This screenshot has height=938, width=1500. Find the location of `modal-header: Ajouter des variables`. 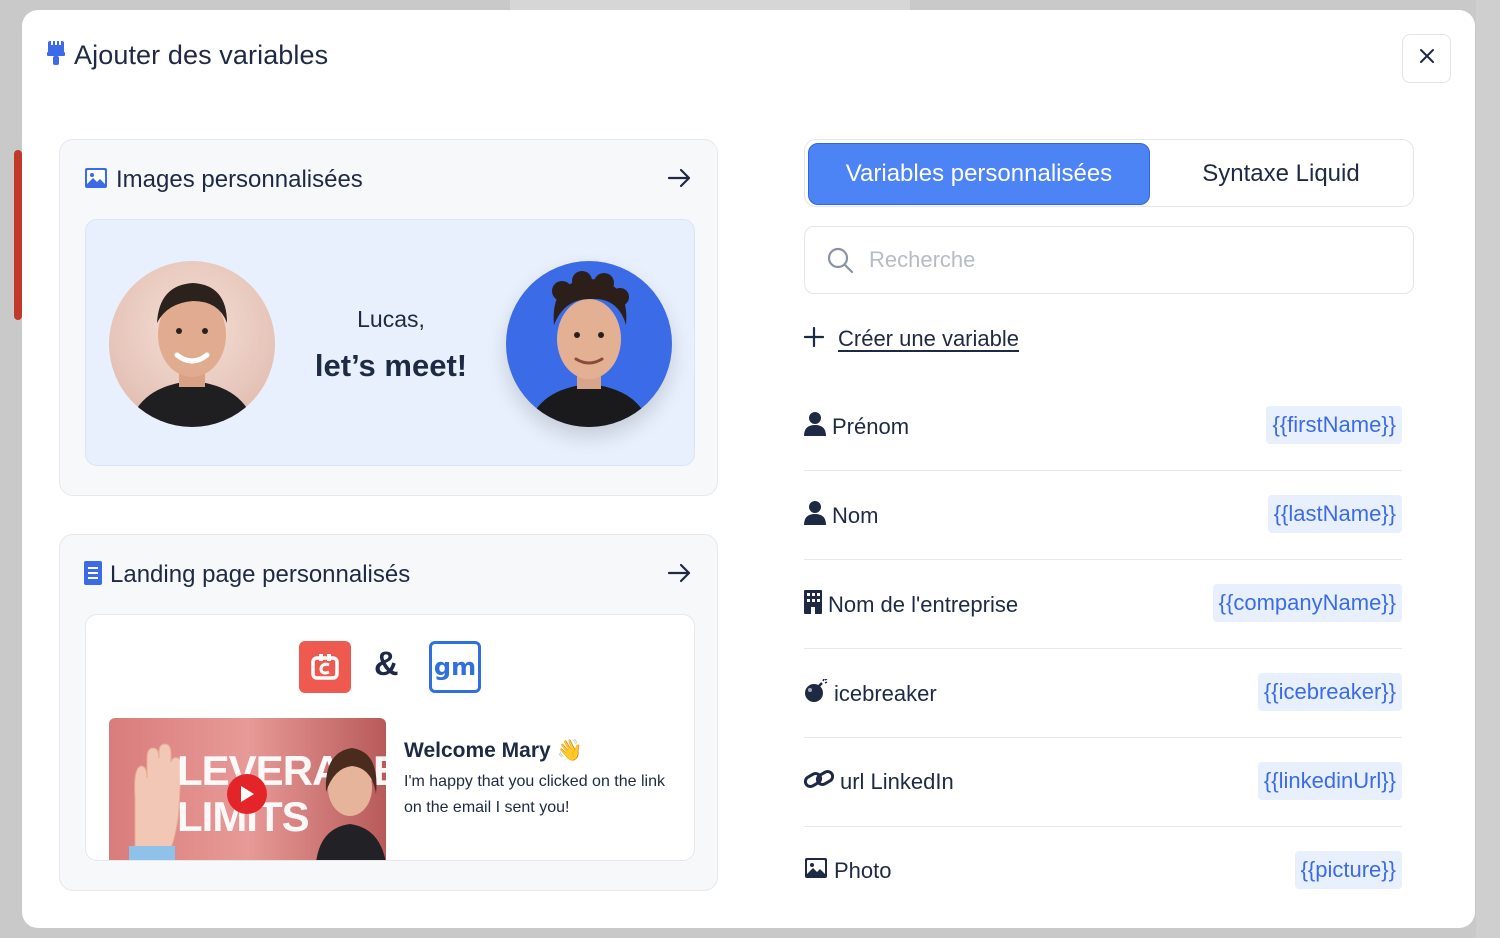

modal-header: Ajouter des variables is located at coordinates (187, 55).